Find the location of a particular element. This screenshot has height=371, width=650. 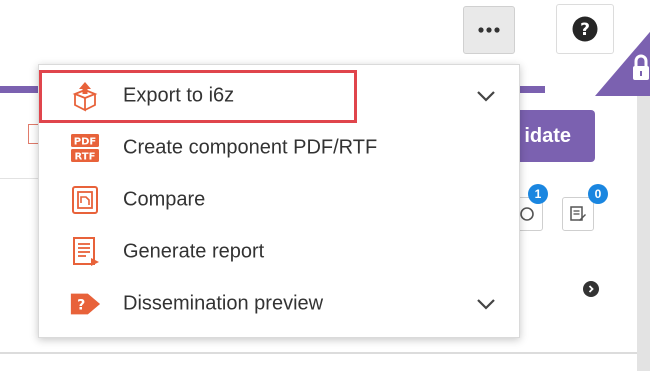

menu-item-compare: Compare is located at coordinates (279, 200).